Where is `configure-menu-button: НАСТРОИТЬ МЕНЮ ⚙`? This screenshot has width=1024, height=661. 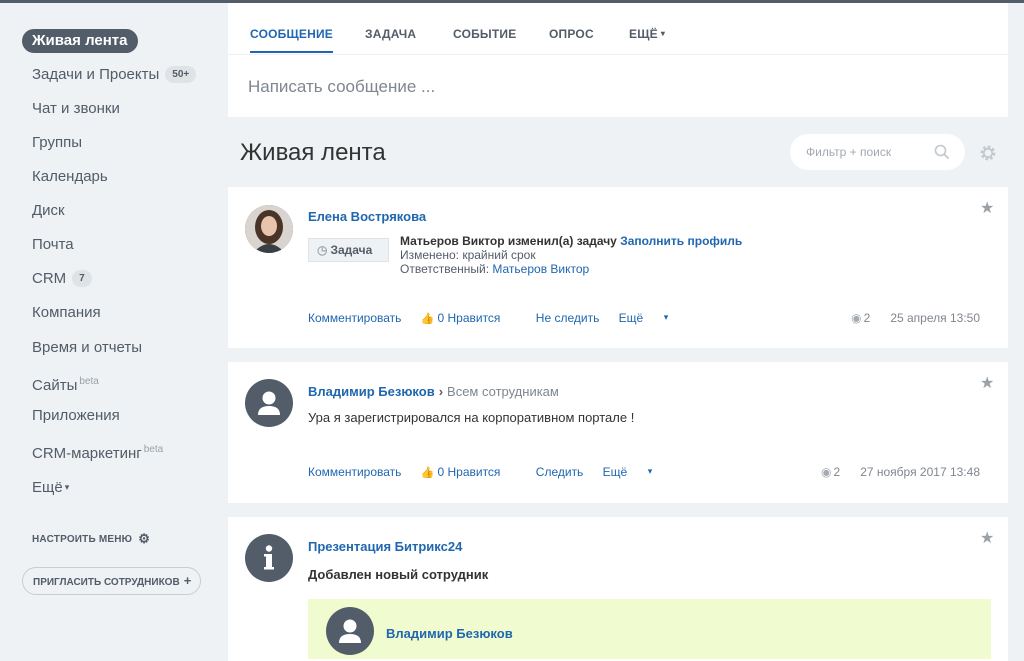 configure-menu-button: НАСТРОИТЬ МЕНЮ ⚙ is located at coordinates (91, 539).